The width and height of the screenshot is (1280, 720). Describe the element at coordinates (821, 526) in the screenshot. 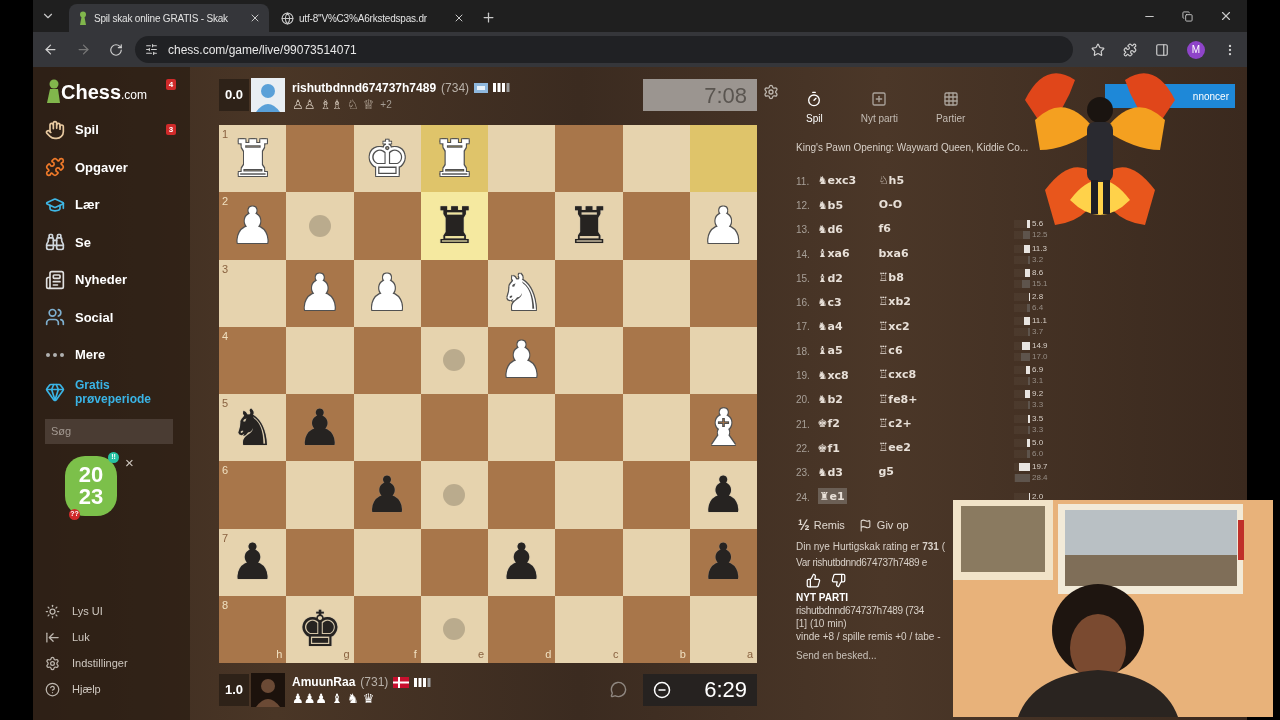

I see `draw-button: ½ Remis` at that location.